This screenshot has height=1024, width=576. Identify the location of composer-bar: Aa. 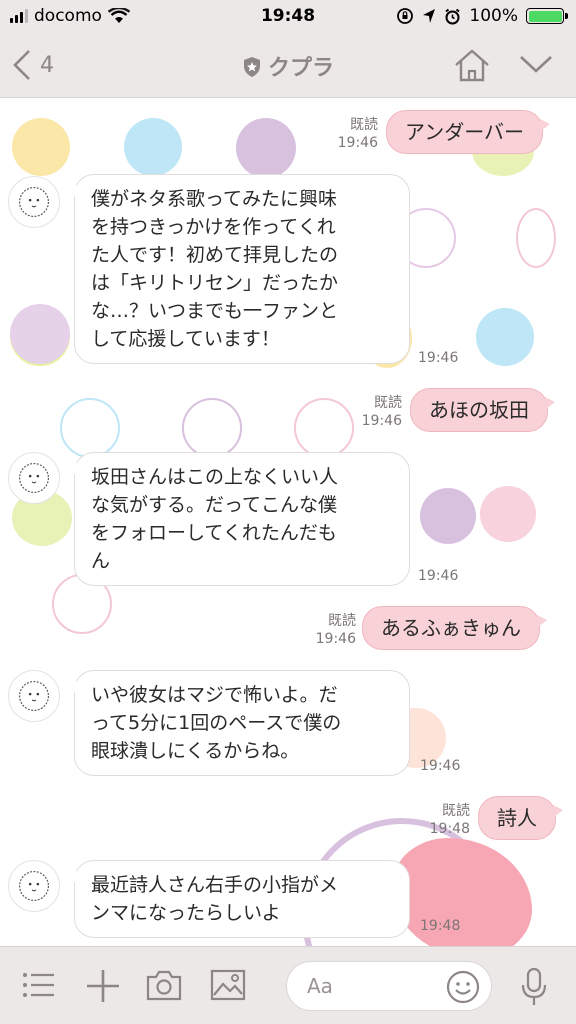
(288, 985).